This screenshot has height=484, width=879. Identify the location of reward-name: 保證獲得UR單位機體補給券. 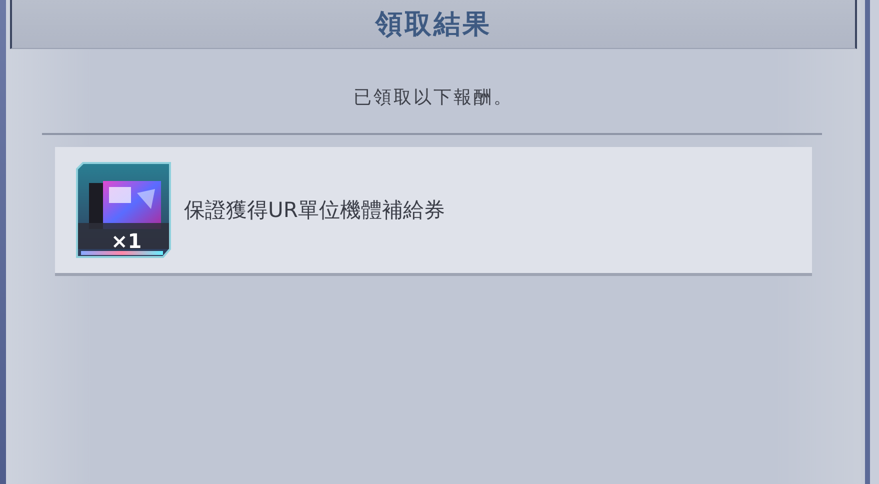
(314, 210).